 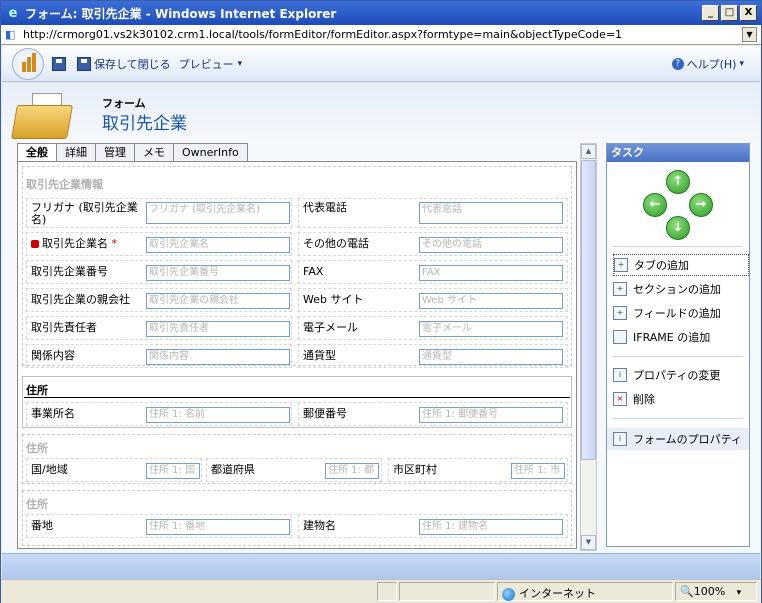 I want to click on task-add-section: + セクションの追加, so click(x=681, y=289).